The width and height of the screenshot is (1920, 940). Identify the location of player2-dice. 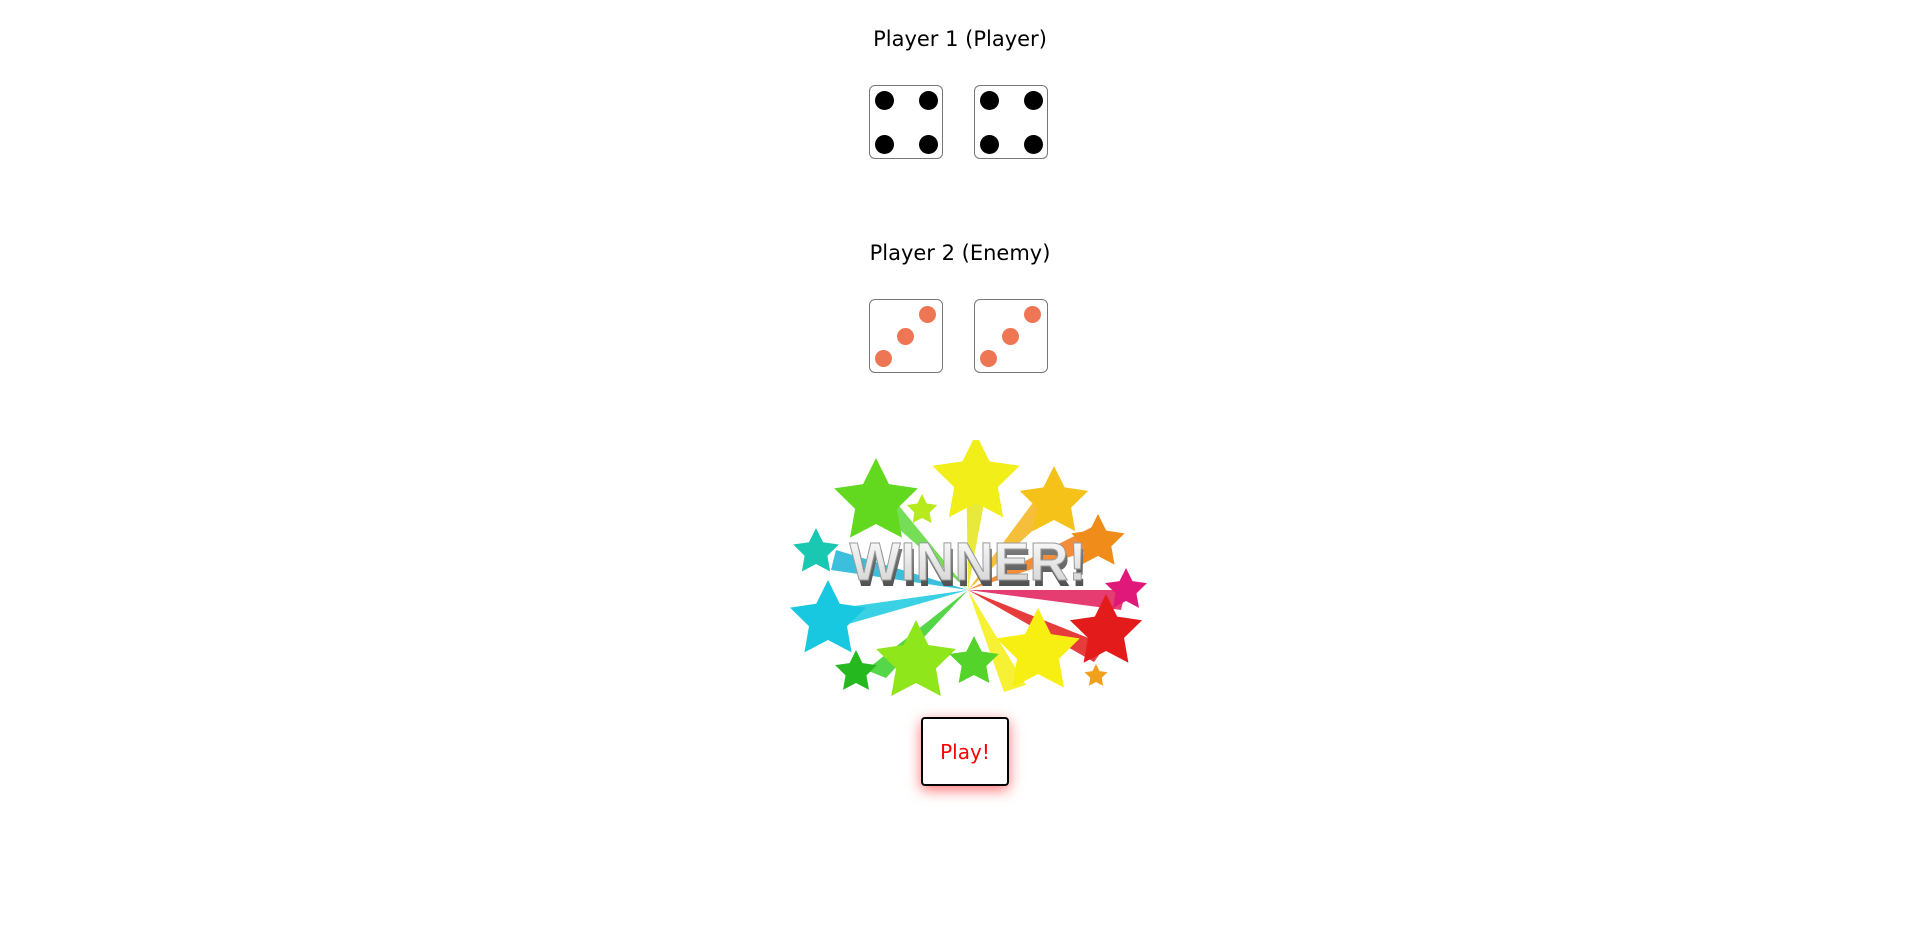
(960, 337).